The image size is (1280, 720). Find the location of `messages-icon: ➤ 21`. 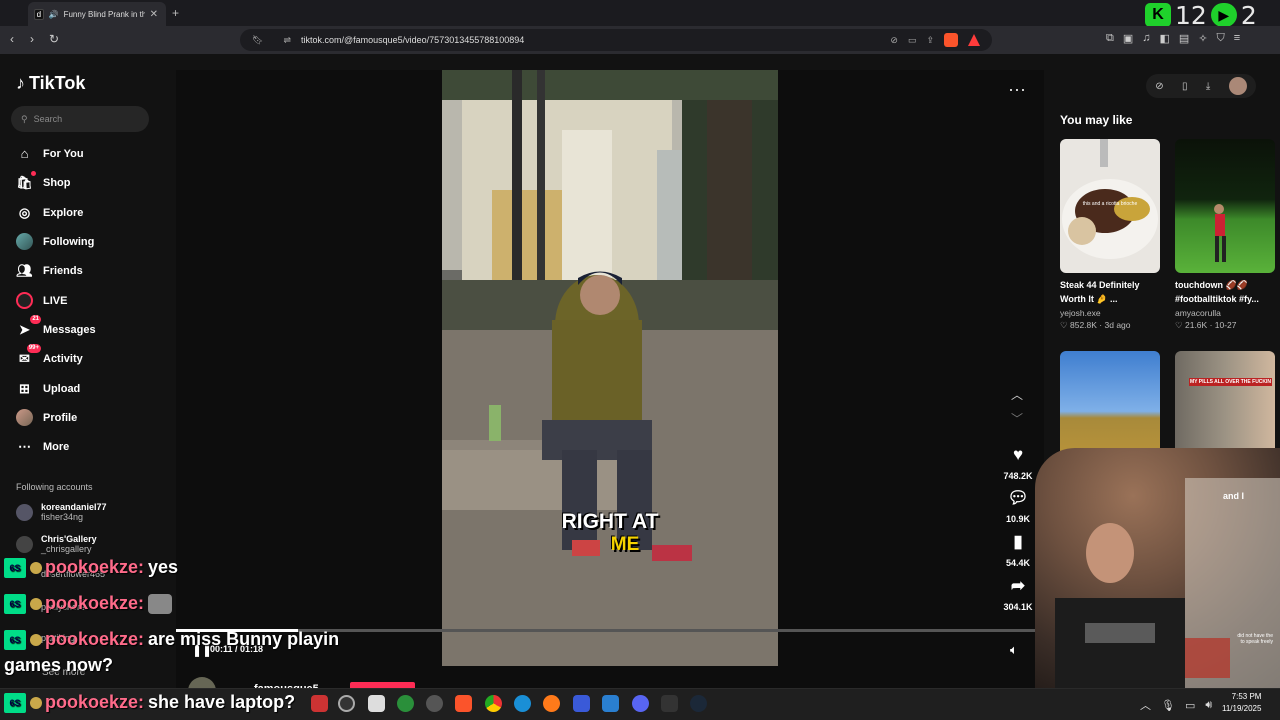

messages-icon: ➤ 21 is located at coordinates (30, 326).